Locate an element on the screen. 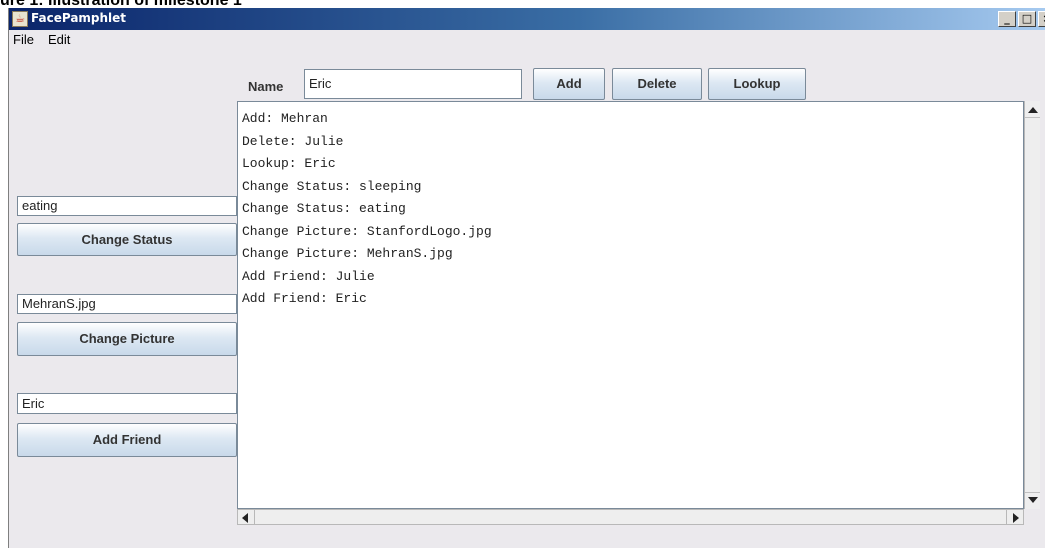  scroll-up-arrow-icon is located at coordinates (1033, 110).